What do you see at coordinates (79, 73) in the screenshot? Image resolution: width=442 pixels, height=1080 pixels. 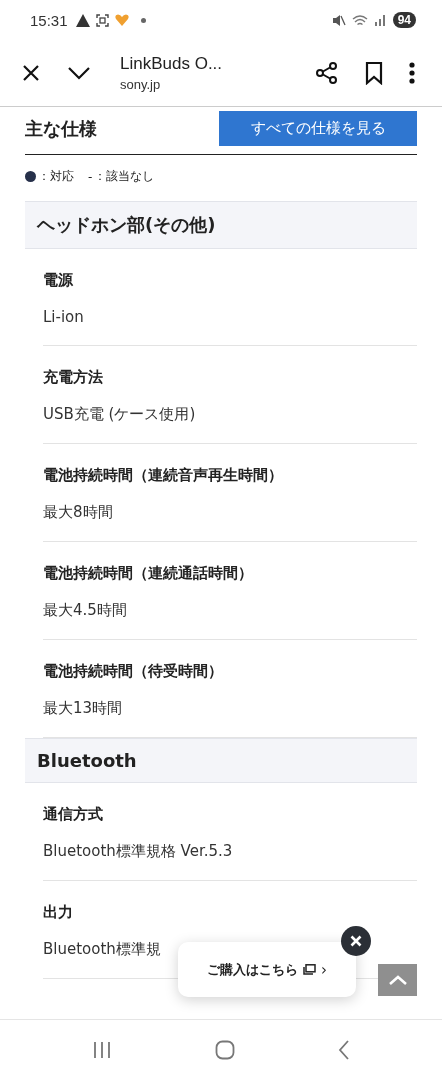 I see `chevron-down-icon` at bounding box center [79, 73].